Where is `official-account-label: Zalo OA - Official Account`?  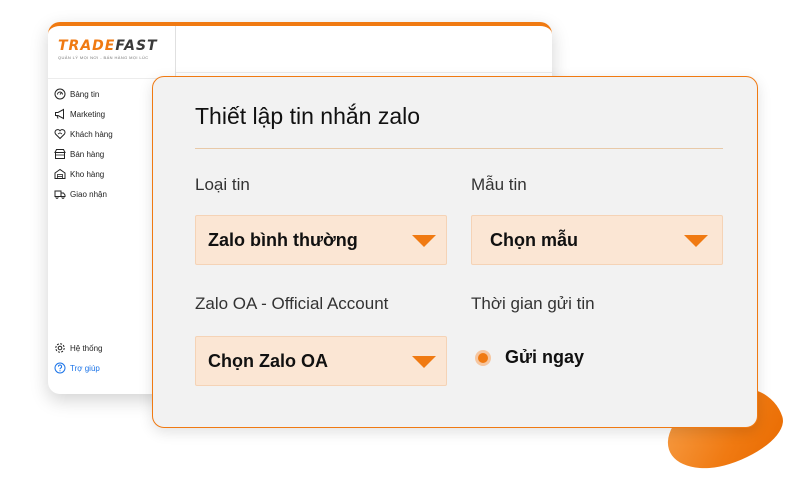
official-account-label: Zalo OA - Official Account is located at coordinates (292, 303).